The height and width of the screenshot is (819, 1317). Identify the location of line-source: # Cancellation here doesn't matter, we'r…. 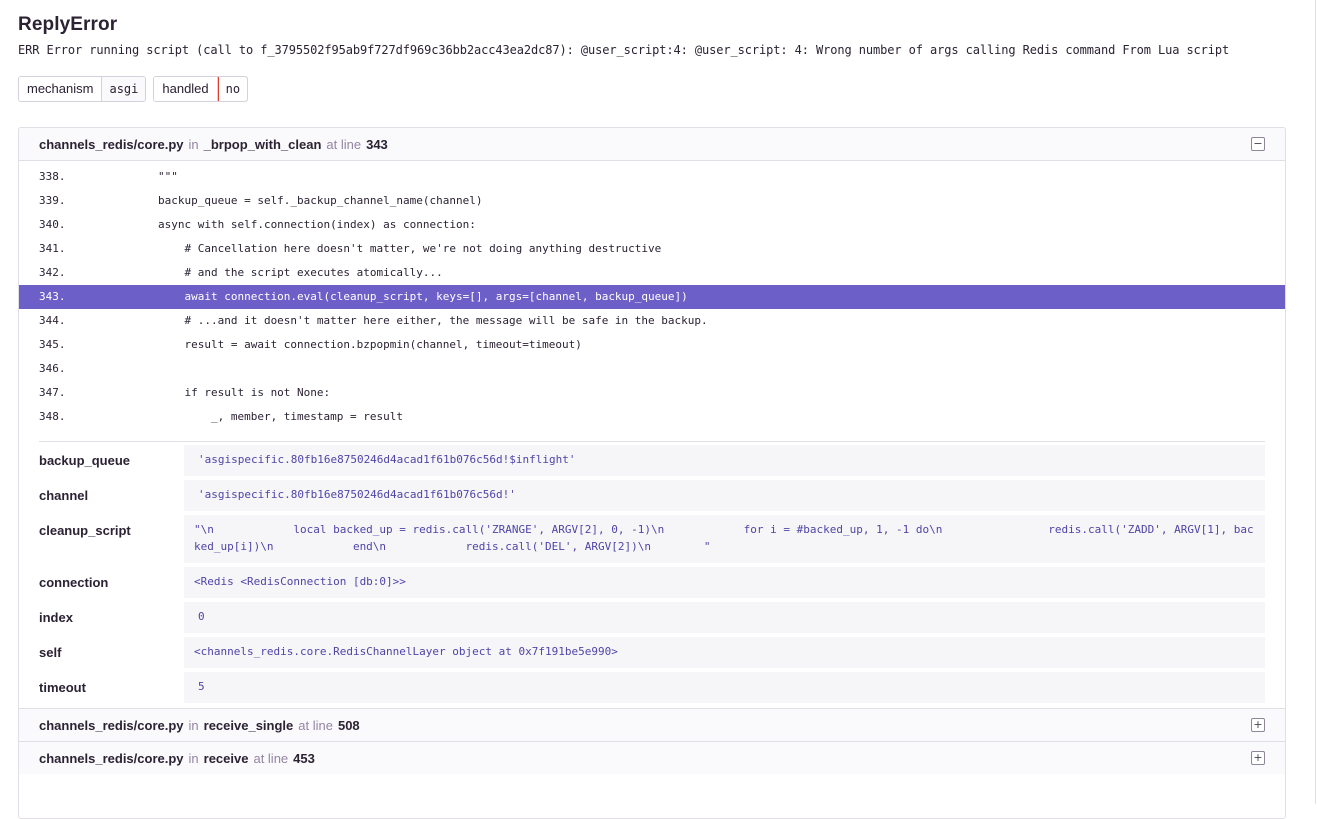
(383, 248).